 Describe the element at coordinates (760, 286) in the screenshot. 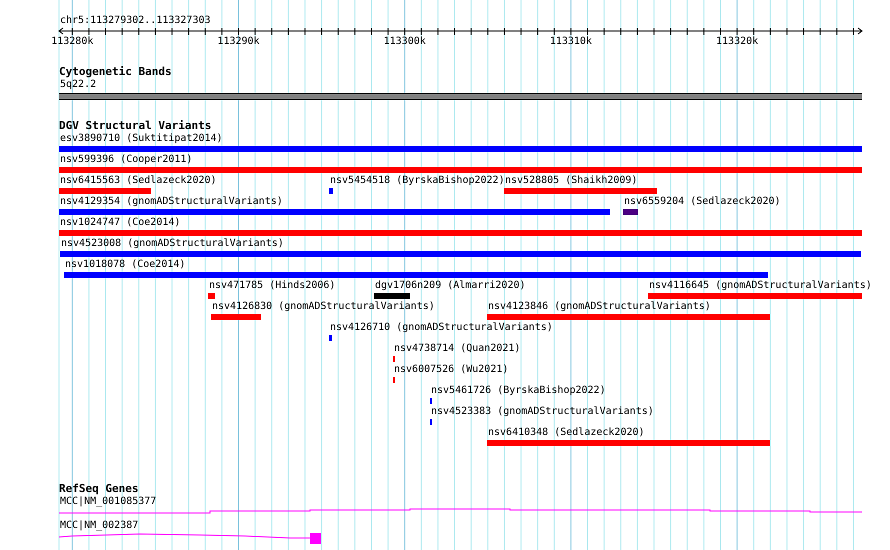

I see `variant-label: nsv4116645 (gnomADStructuralVariants)` at that location.